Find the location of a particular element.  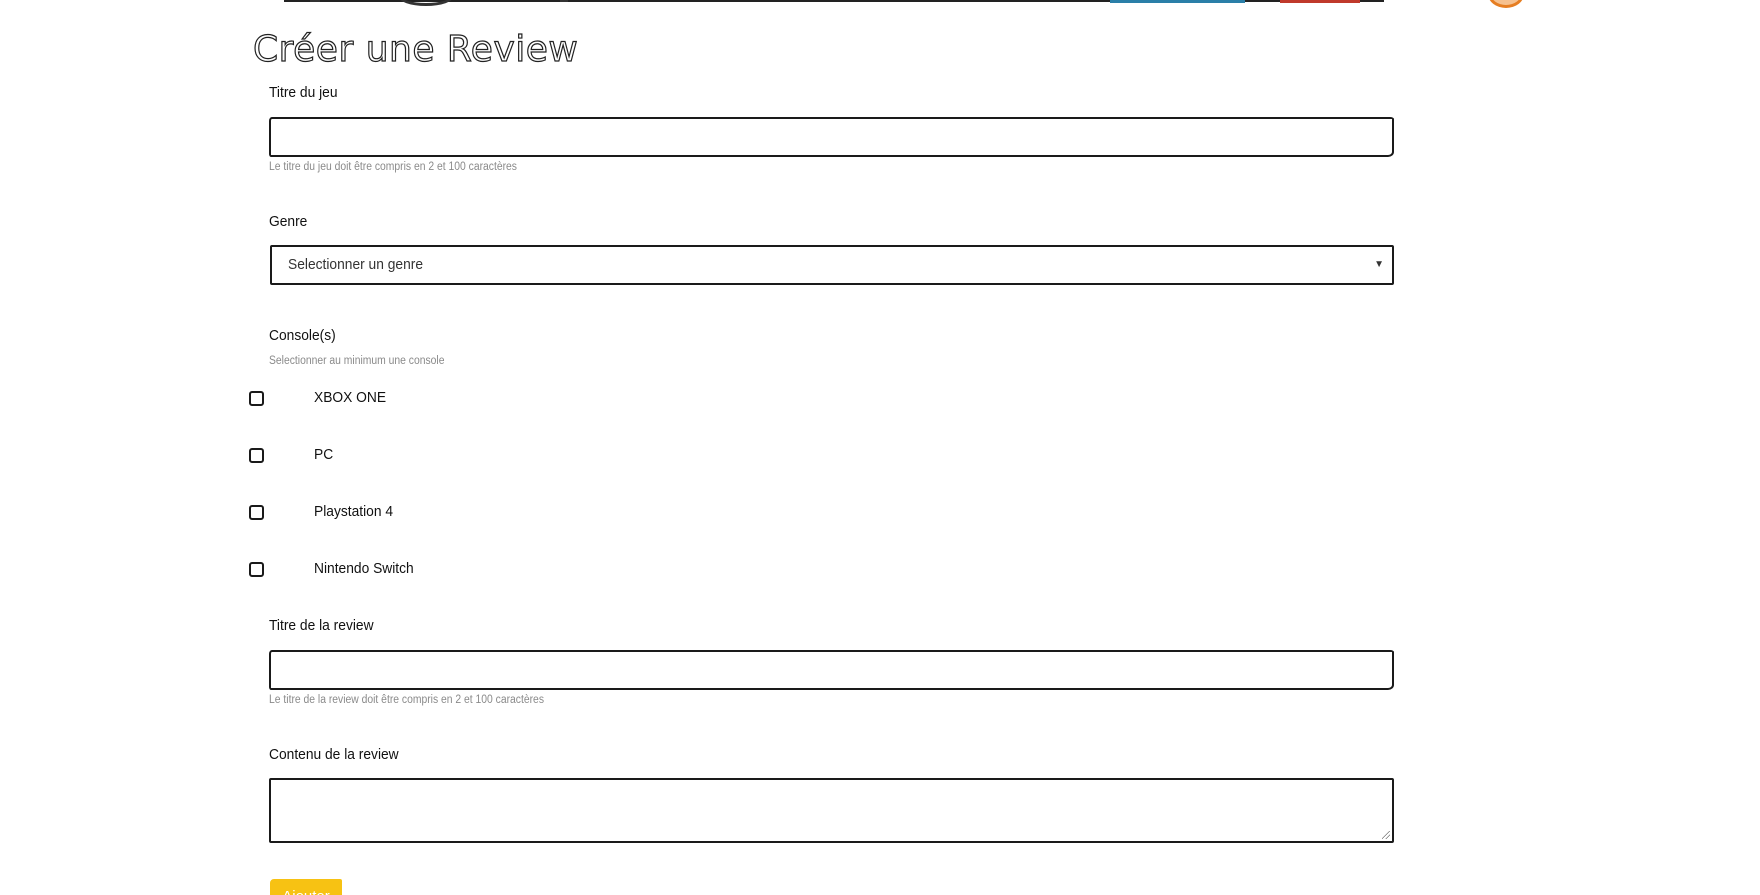

consoles-label: Console(s) is located at coordinates (302, 335).